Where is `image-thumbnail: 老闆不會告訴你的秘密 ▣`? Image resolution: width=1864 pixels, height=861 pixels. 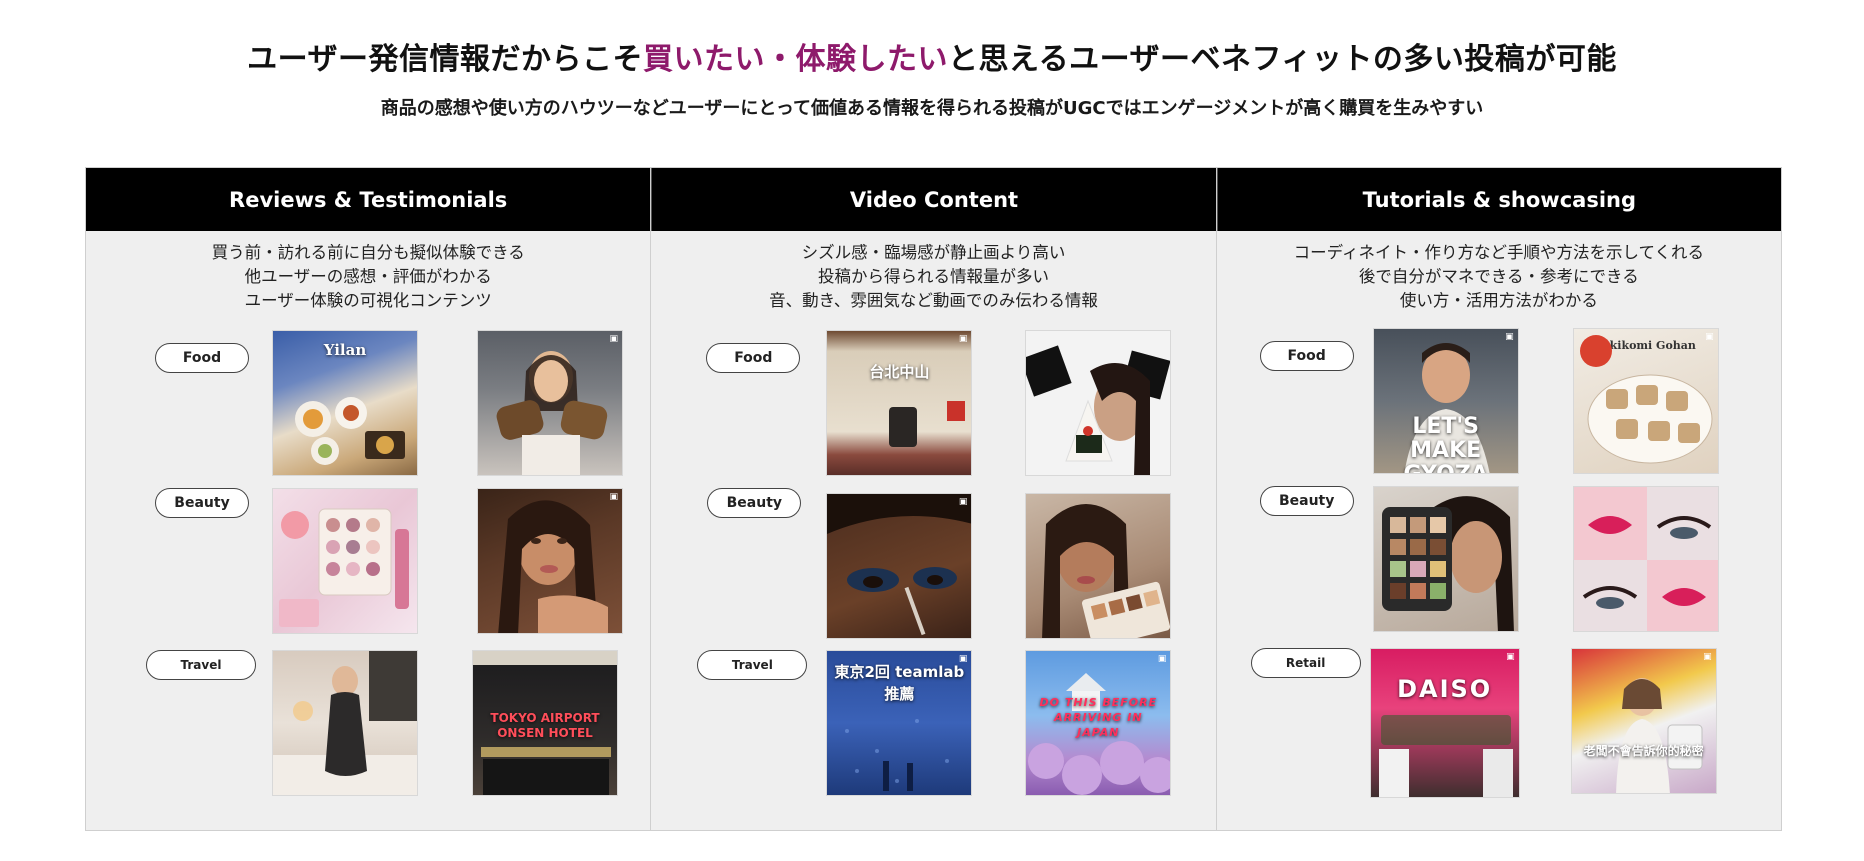 image-thumbnail: 老闆不會告訴你的秘密 ▣ is located at coordinates (1643, 721).